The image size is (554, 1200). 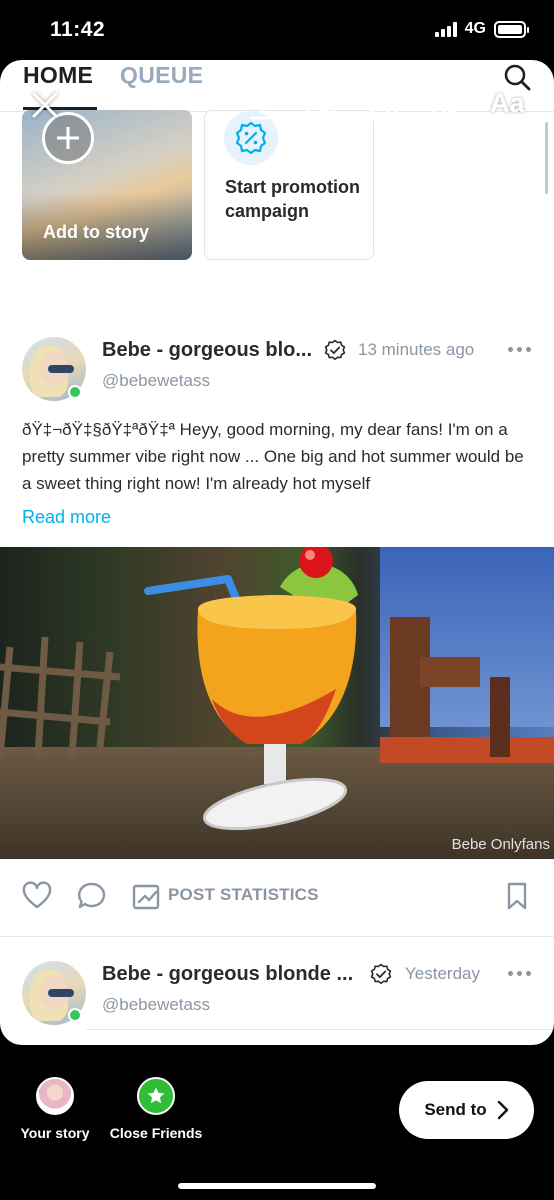 What do you see at coordinates (263, 105) in the screenshot?
I see `download-icon` at bounding box center [263, 105].